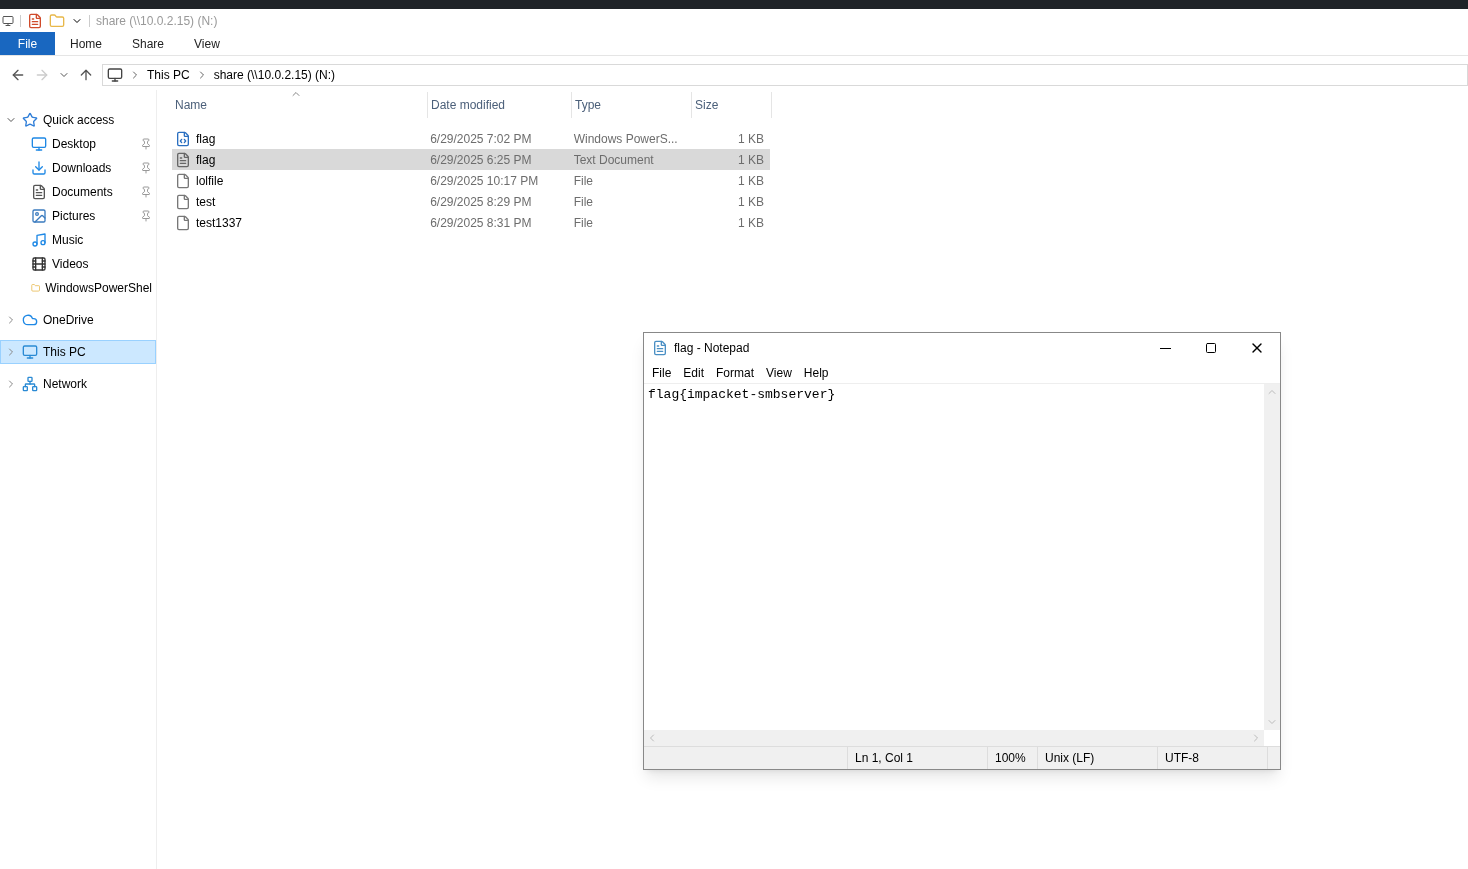  Describe the element at coordinates (735, 373) in the screenshot. I see `menu-item: Format` at that location.